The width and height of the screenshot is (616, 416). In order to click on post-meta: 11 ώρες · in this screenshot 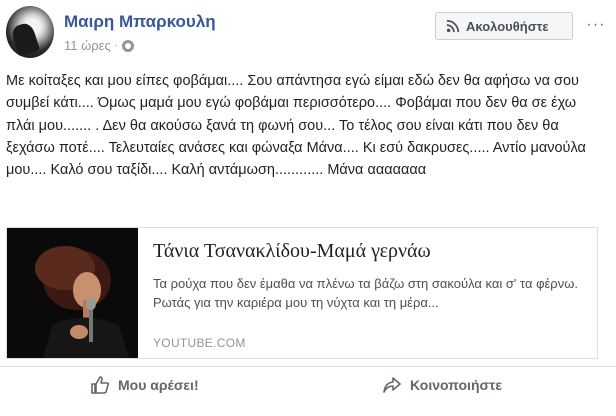, I will do `click(99, 45)`.